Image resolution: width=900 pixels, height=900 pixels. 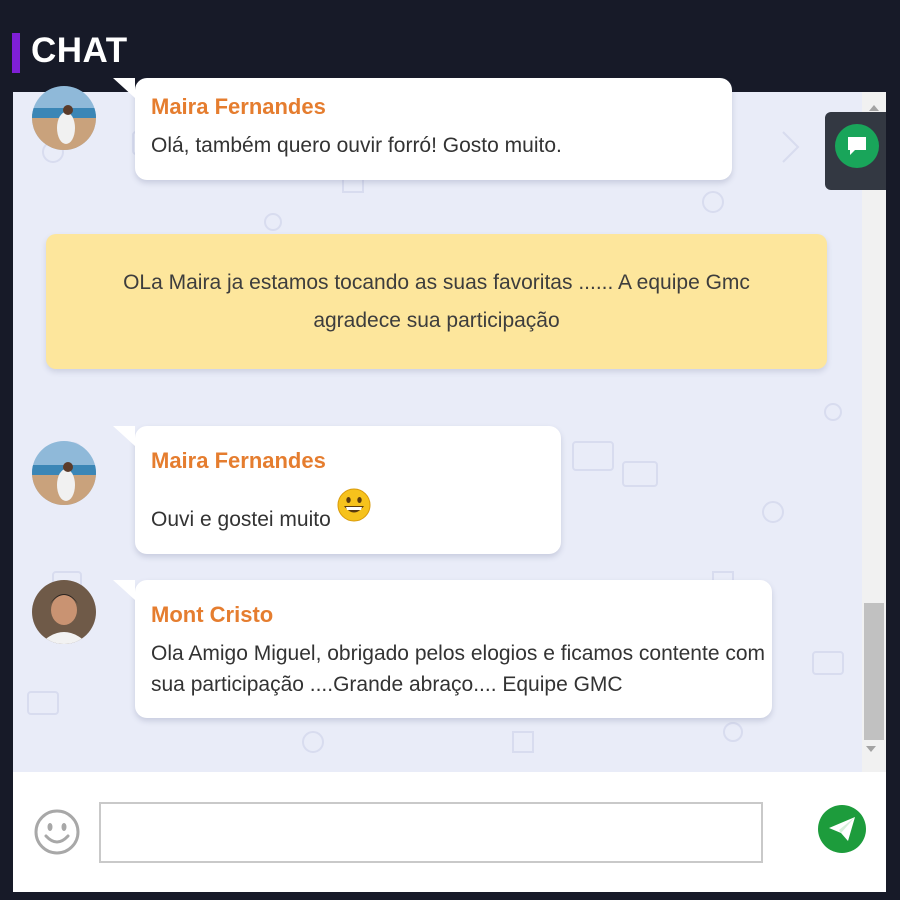 What do you see at coordinates (874, 108) in the screenshot?
I see `scroll-up-arrow-icon` at bounding box center [874, 108].